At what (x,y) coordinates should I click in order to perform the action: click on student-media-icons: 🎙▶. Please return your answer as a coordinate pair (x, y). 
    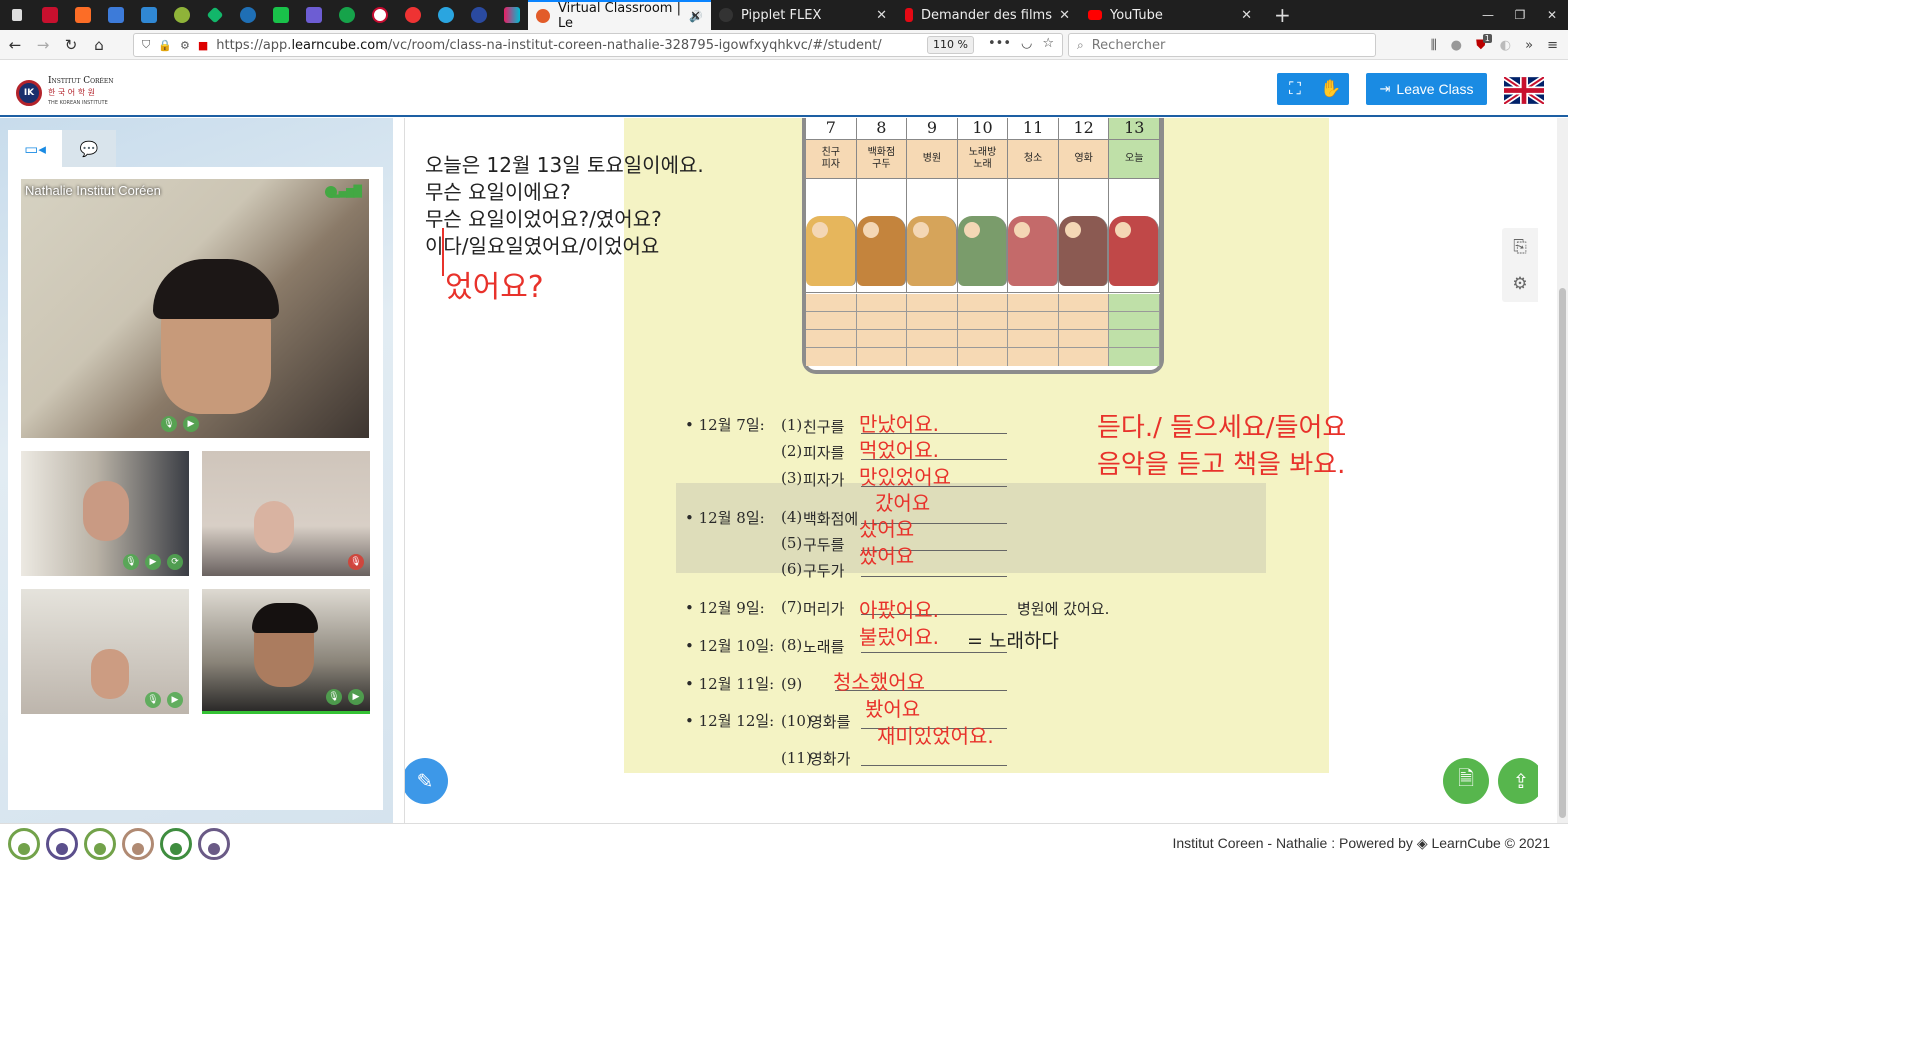
    Looking at the image, I should click on (356, 562).